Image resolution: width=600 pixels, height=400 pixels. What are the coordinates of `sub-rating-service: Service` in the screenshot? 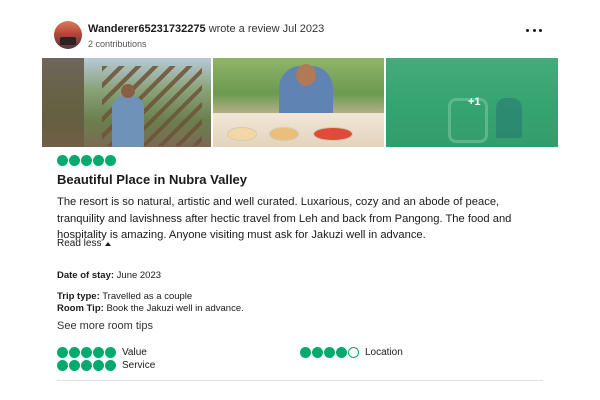 It's located at (106, 365).